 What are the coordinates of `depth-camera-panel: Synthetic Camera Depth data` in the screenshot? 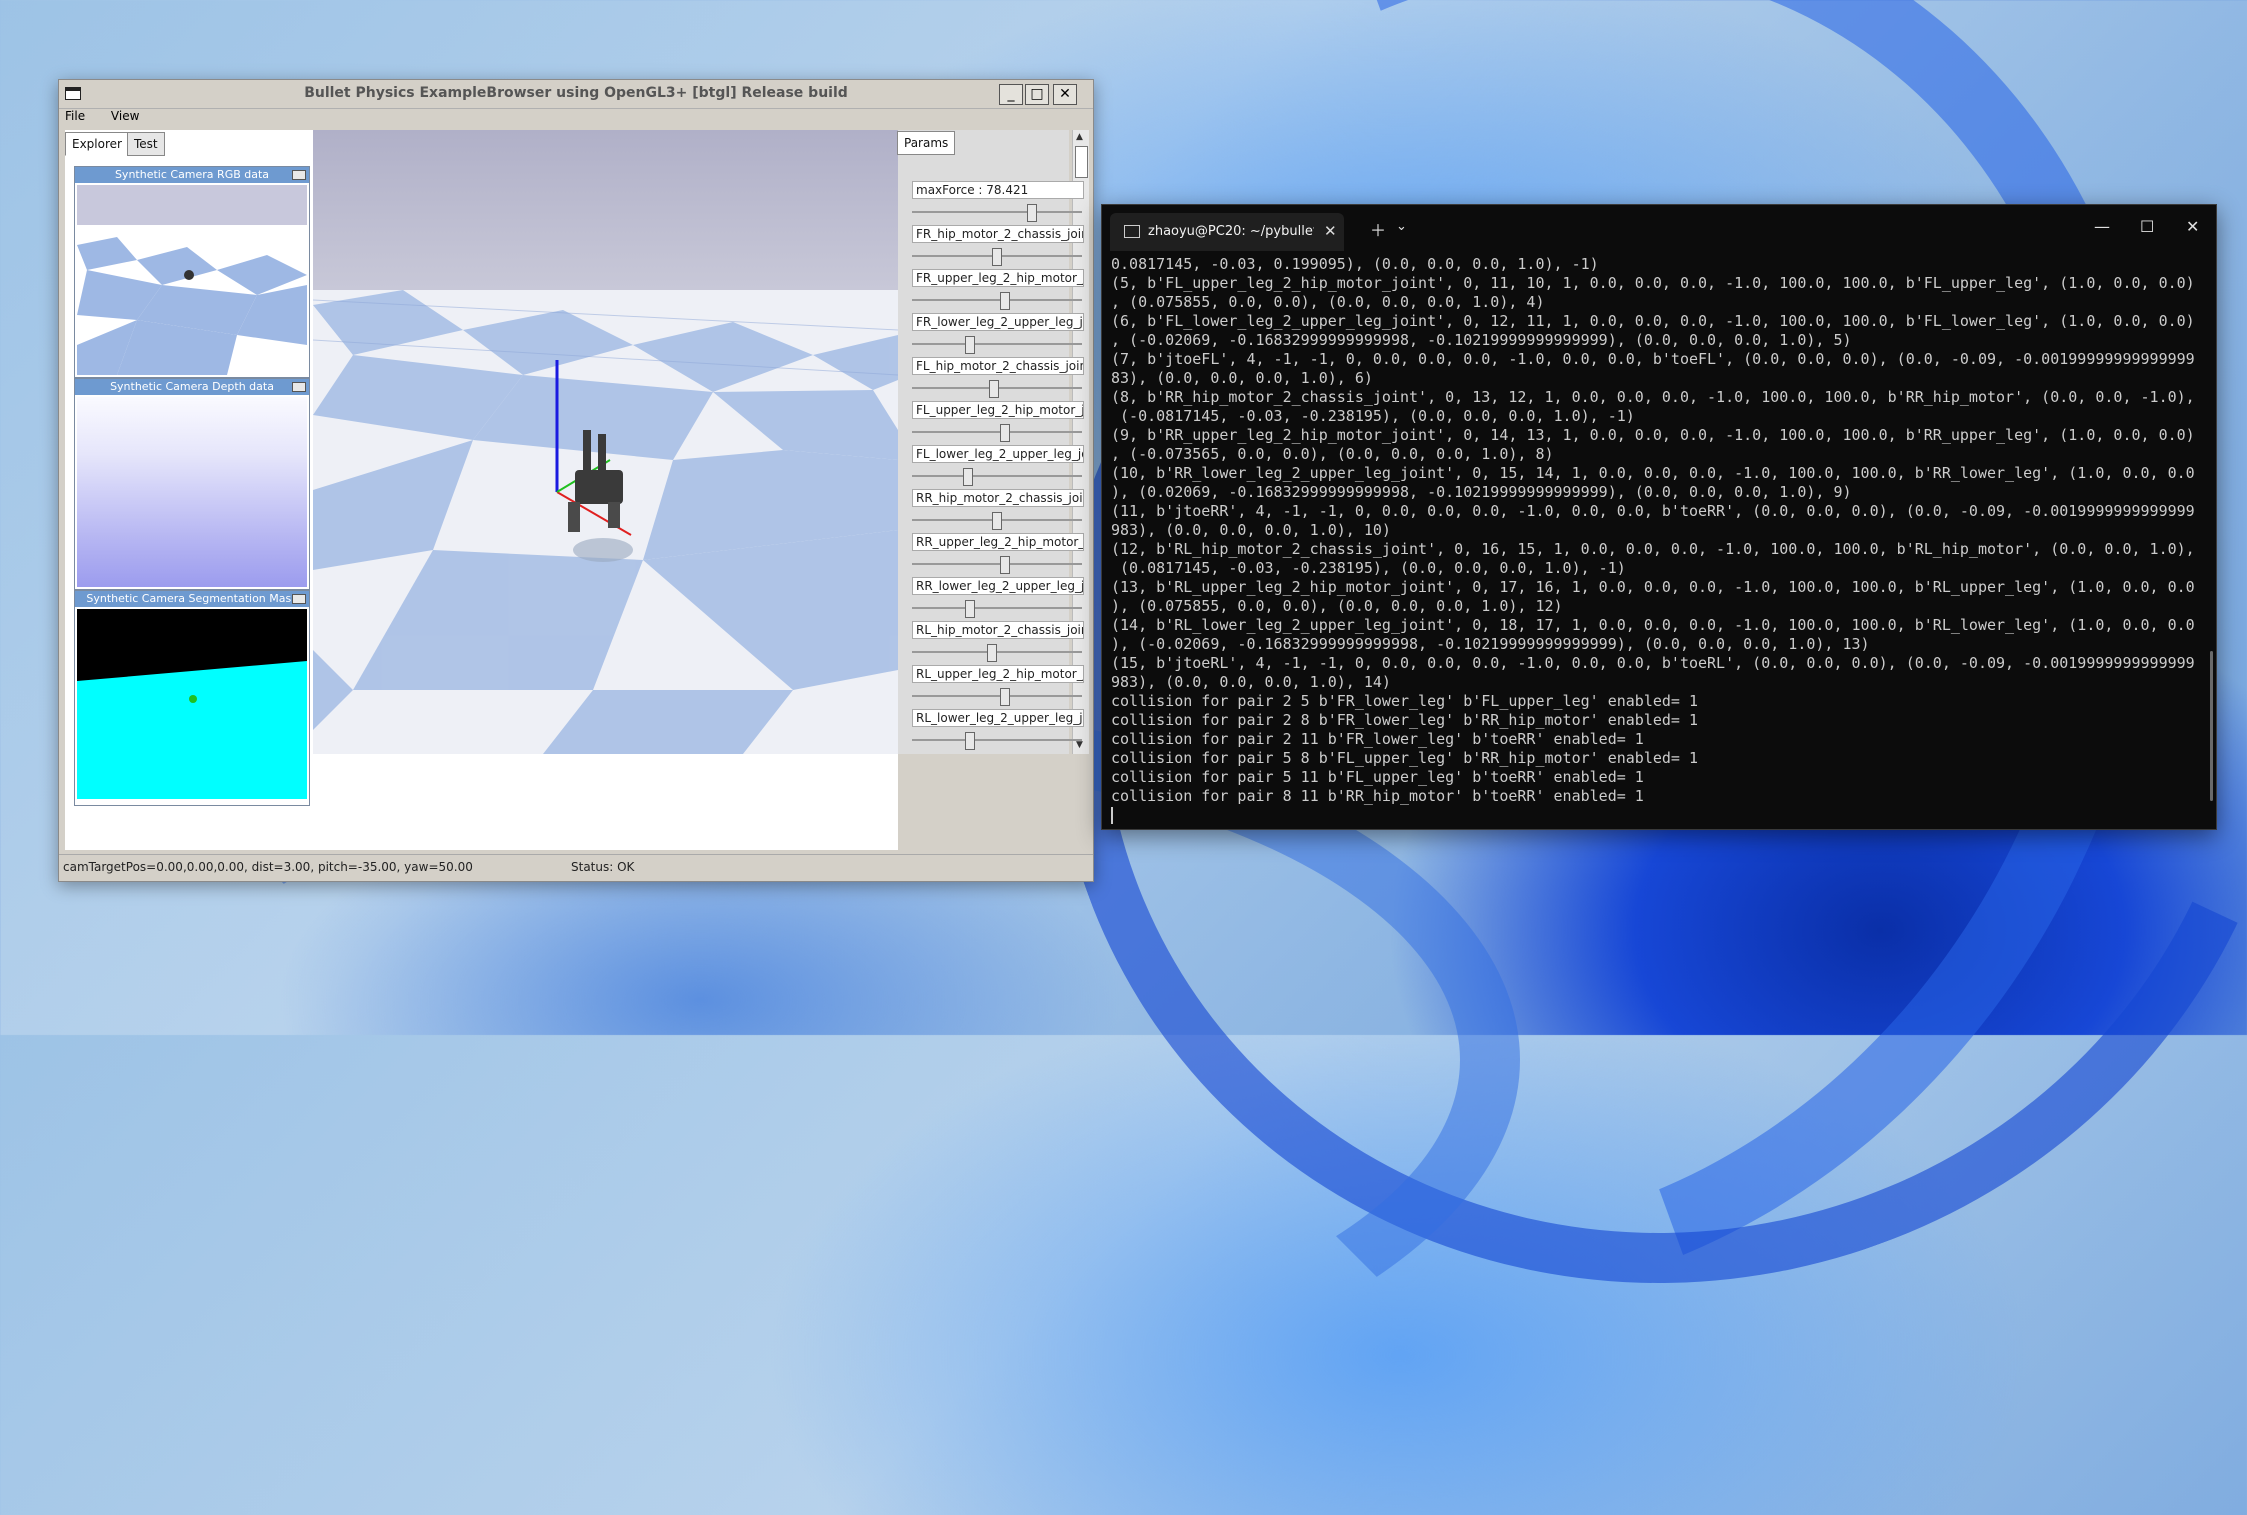 It's located at (192, 484).